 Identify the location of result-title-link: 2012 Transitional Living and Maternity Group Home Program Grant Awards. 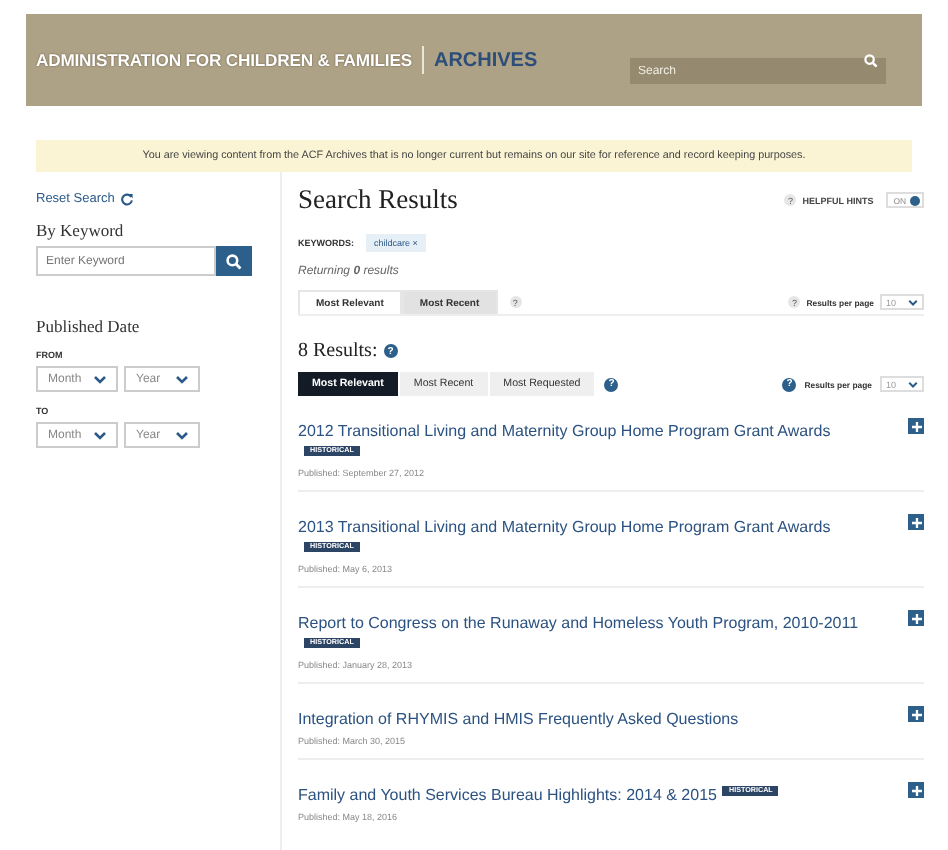
(564, 431).